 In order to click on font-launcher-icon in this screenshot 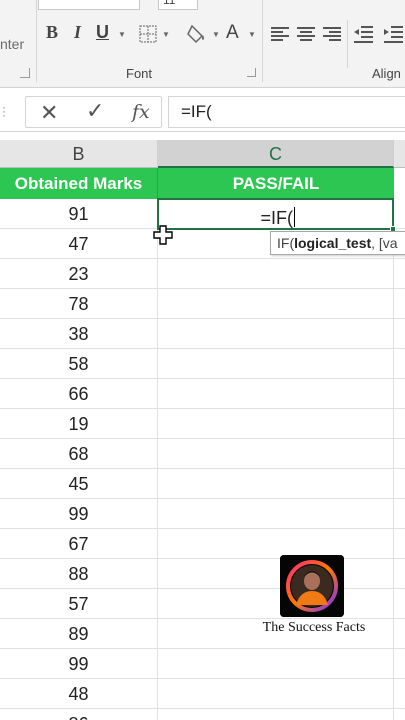, I will do `click(251, 72)`.